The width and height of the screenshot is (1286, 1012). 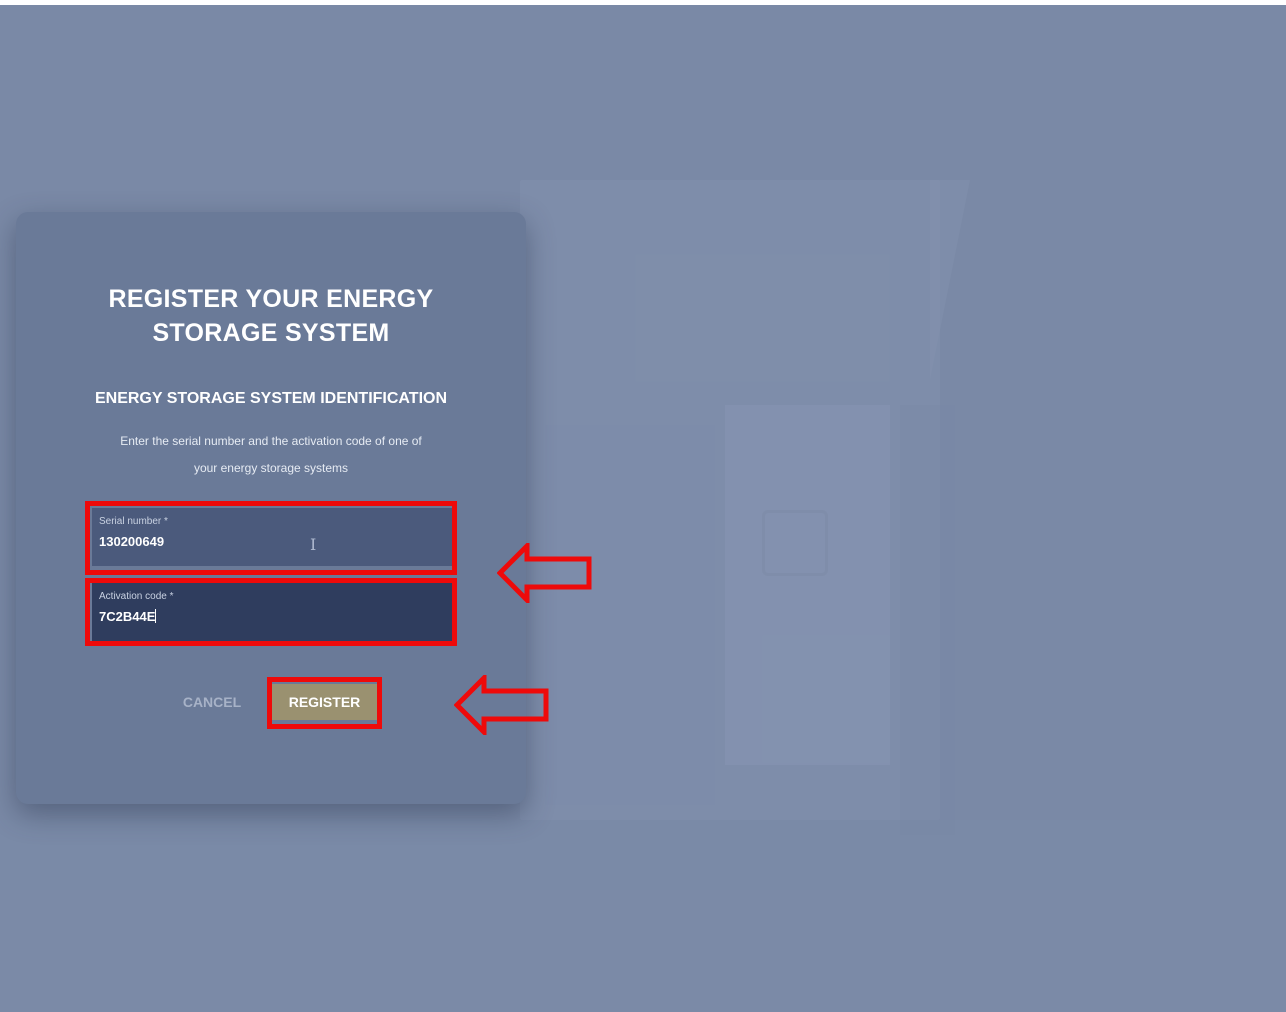 What do you see at coordinates (807, 585) in the screenshot?
I see `background-window` at bounding box center [807, 585].